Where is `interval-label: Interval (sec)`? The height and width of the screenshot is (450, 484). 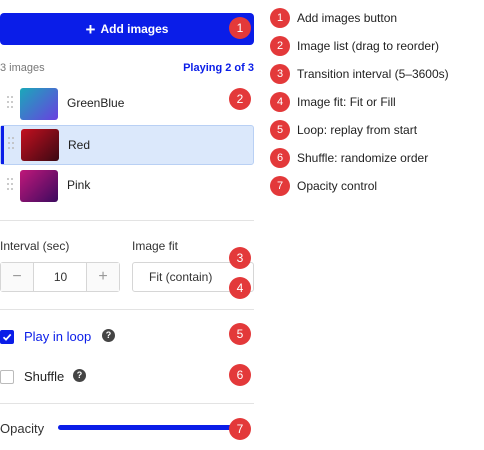
interval-label: Interval (sec) is located at coordinates (35, 246).